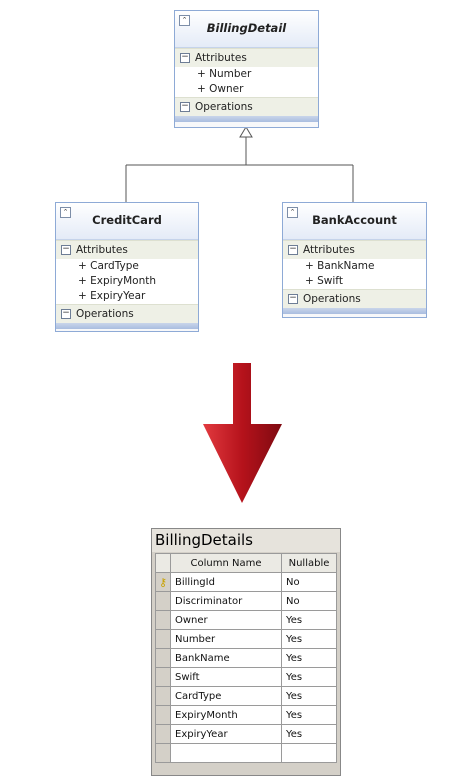 The width and height of the screenshot is (451, 780). Describe the element at coordinates (309, 753) in the screenshot. I see `nullable-cell` at that location.